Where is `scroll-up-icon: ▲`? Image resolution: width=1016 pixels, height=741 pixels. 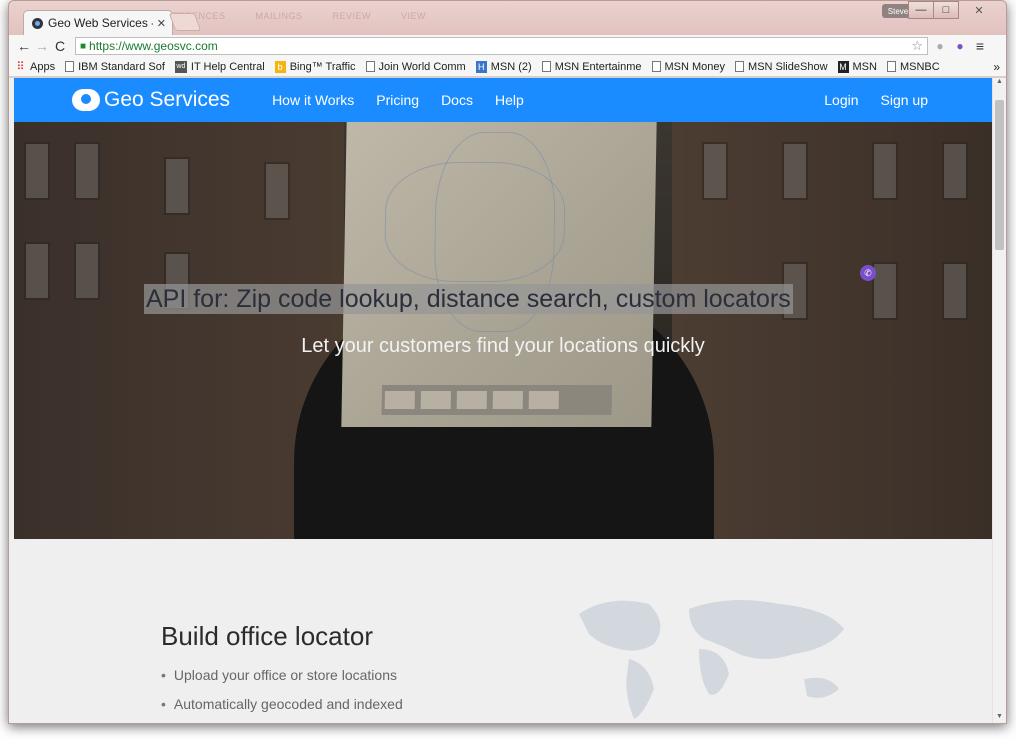
scroll-up-icon: ▲ is located at coordinates (999, 84).